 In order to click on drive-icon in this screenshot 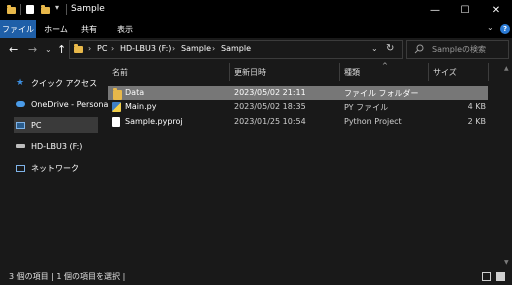, I will do `click(20, 146)`.